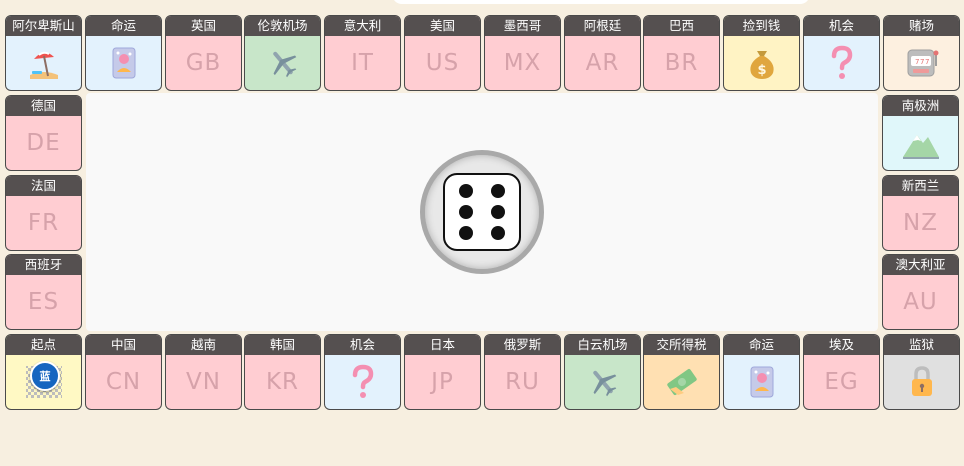 Image resolution: width=964 pixels, height=466 pixels. I want to click on board-cell-bottom-3: 韩国 KR, so click(282, 372).